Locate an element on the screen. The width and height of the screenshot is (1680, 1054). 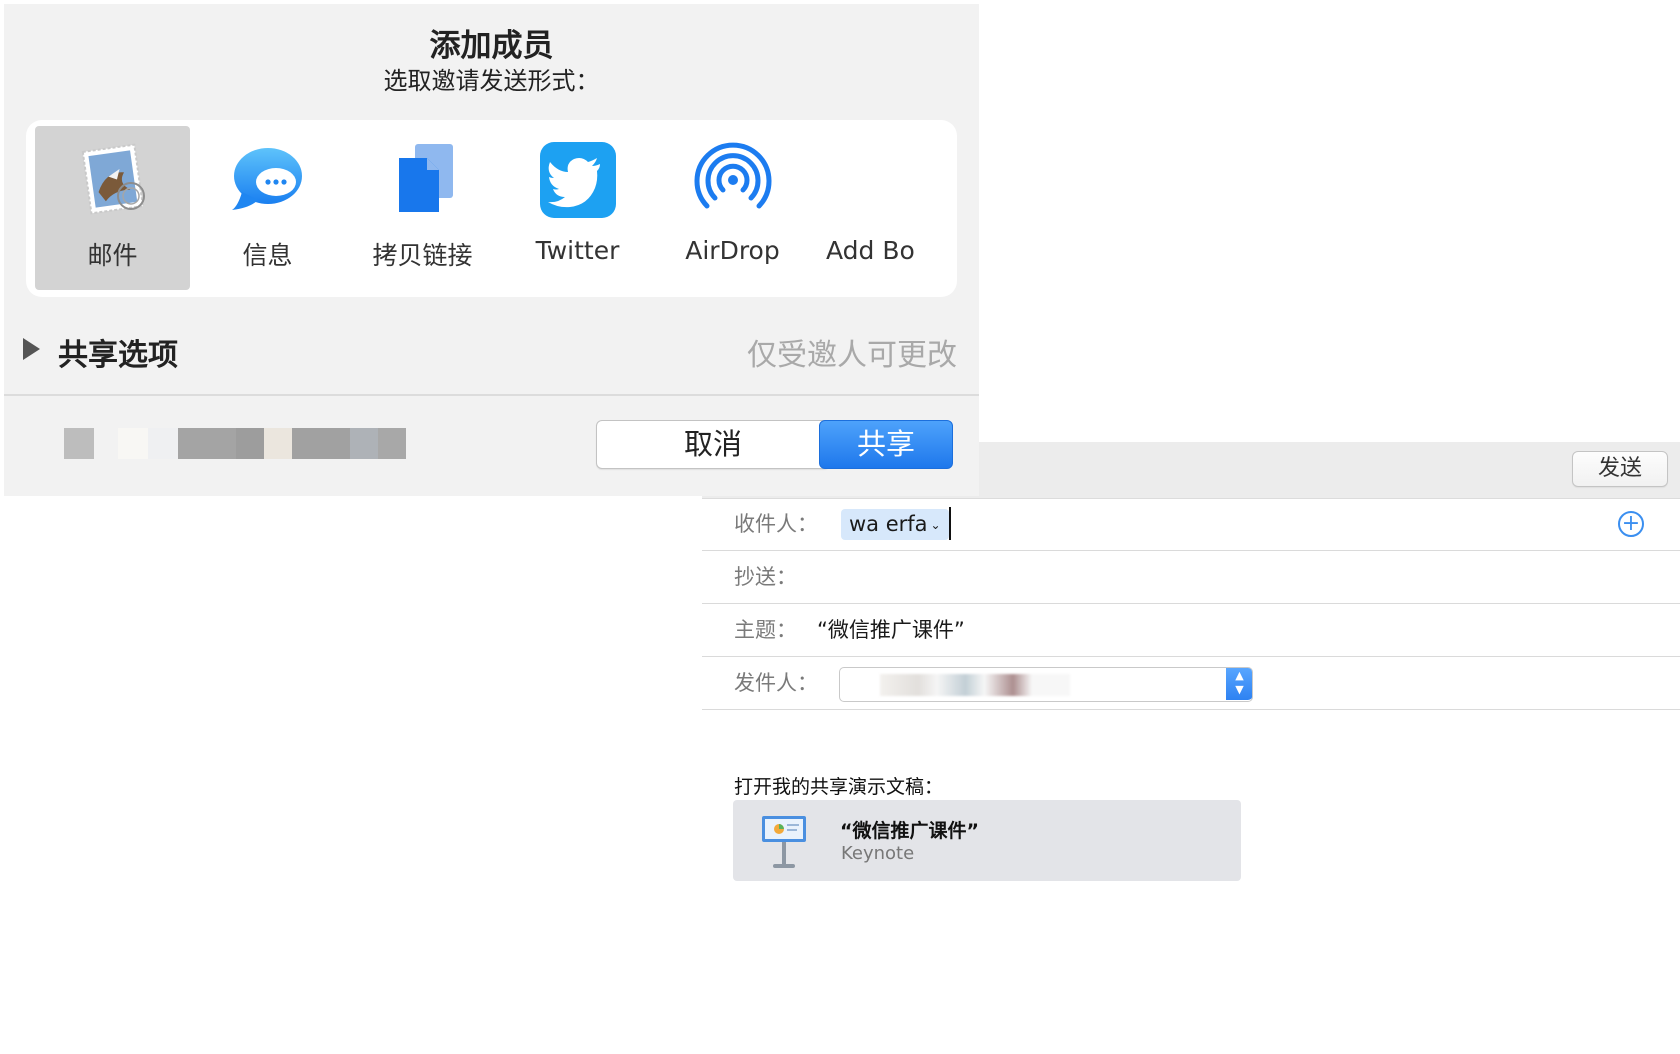
sheet-subtitle: 选取邀请发送形式： is located at coordinates (491, 81).